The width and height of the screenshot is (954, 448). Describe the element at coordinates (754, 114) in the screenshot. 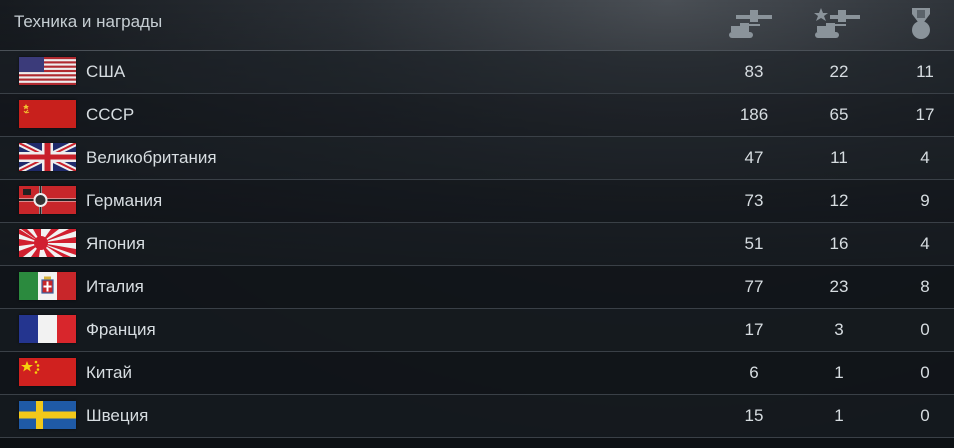

I see `vehicles-count: 186` at that location.